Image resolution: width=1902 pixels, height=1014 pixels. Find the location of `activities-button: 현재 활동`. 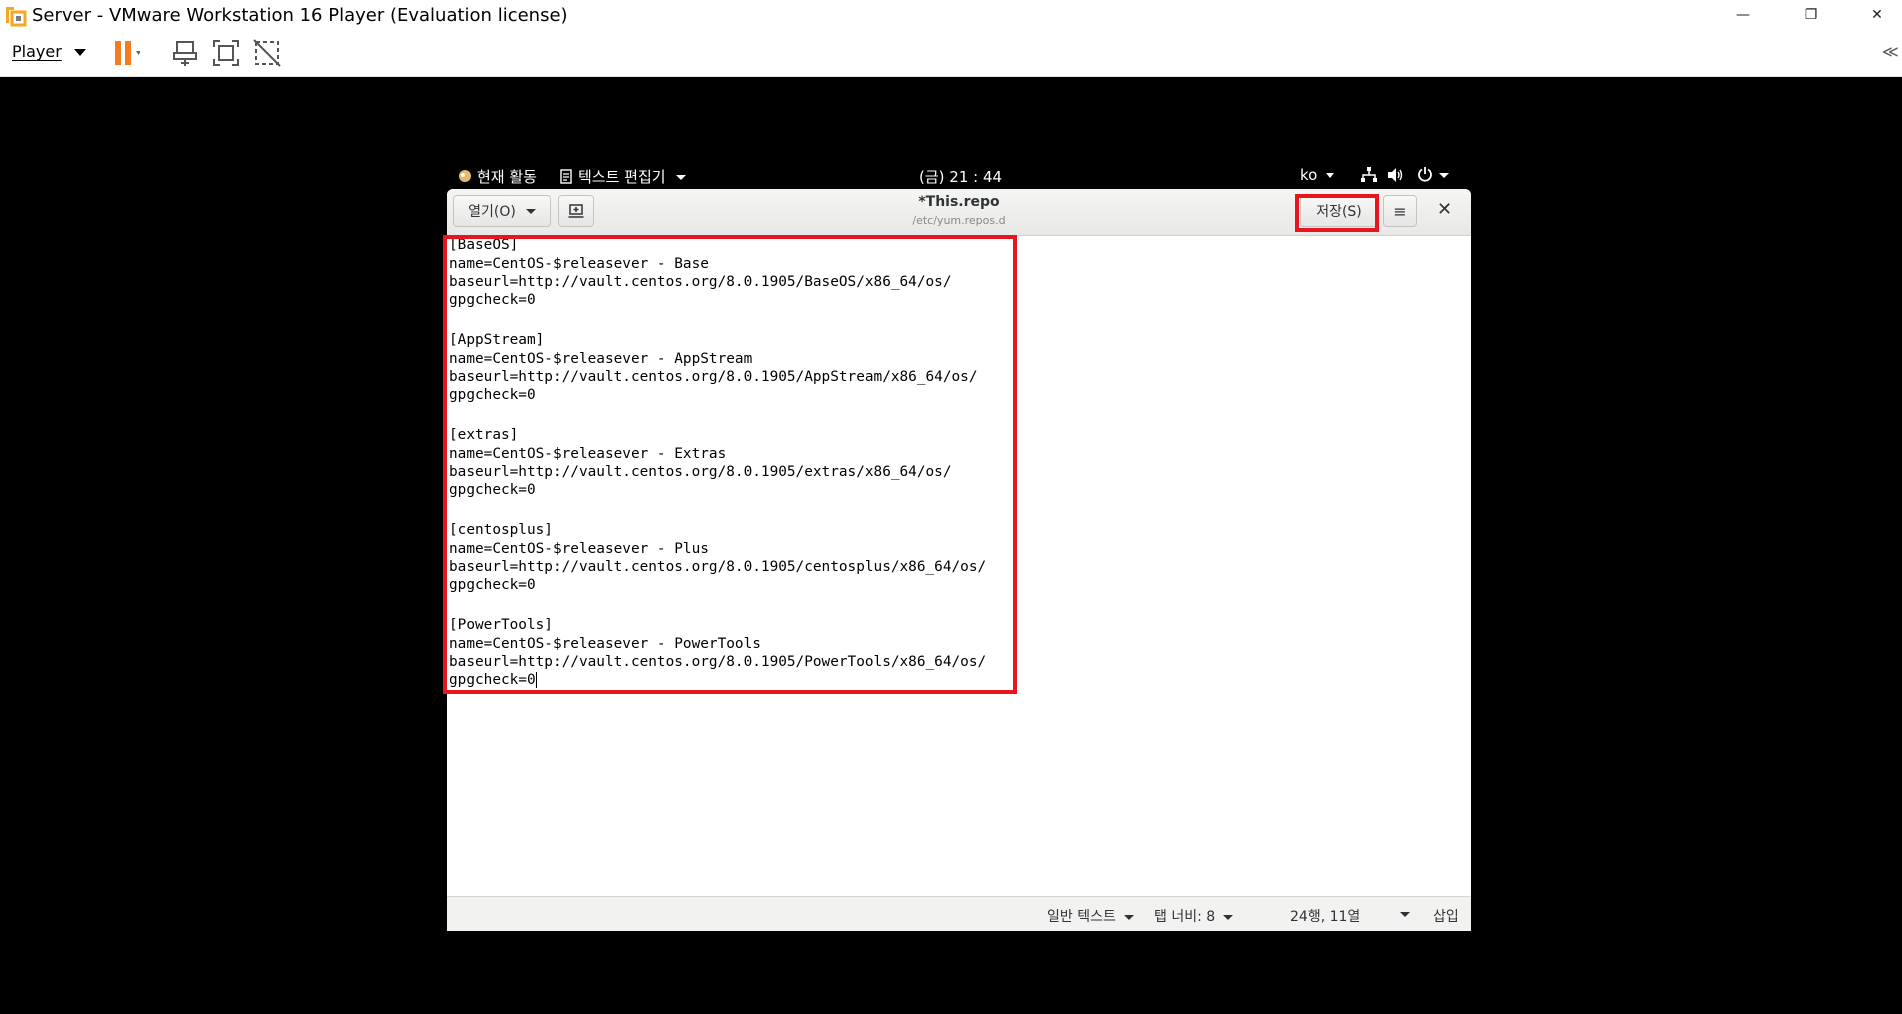

activities-button: 현재 활동 is located at coordinates (497, 176).